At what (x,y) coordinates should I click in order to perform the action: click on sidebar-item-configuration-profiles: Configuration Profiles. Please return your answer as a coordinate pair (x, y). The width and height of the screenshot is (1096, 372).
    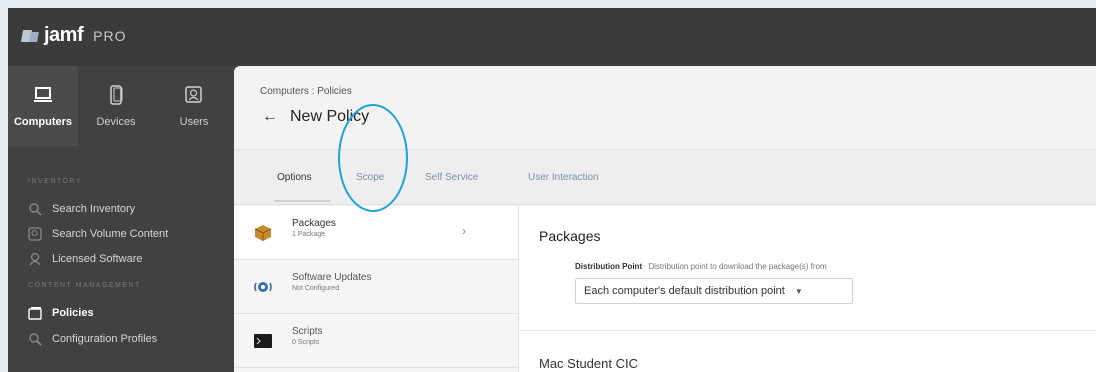
    Looking at the image, I should click on (92, 339).